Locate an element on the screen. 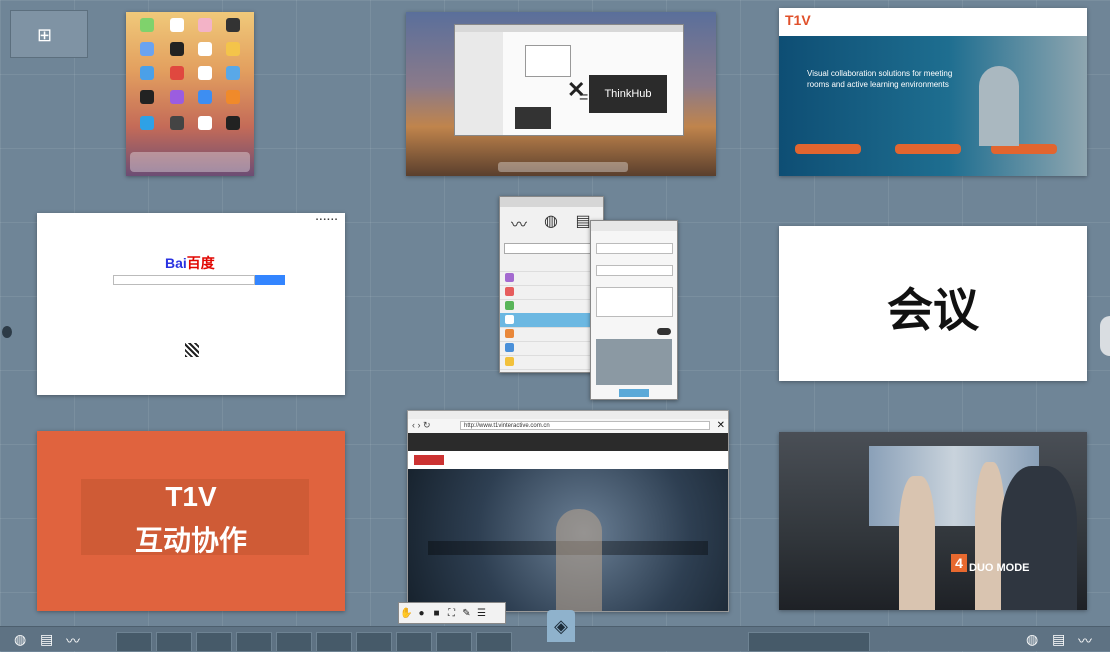 This screenshot has height=652, width=1110. settings-confirm-button is located at coordinates (634, 393).